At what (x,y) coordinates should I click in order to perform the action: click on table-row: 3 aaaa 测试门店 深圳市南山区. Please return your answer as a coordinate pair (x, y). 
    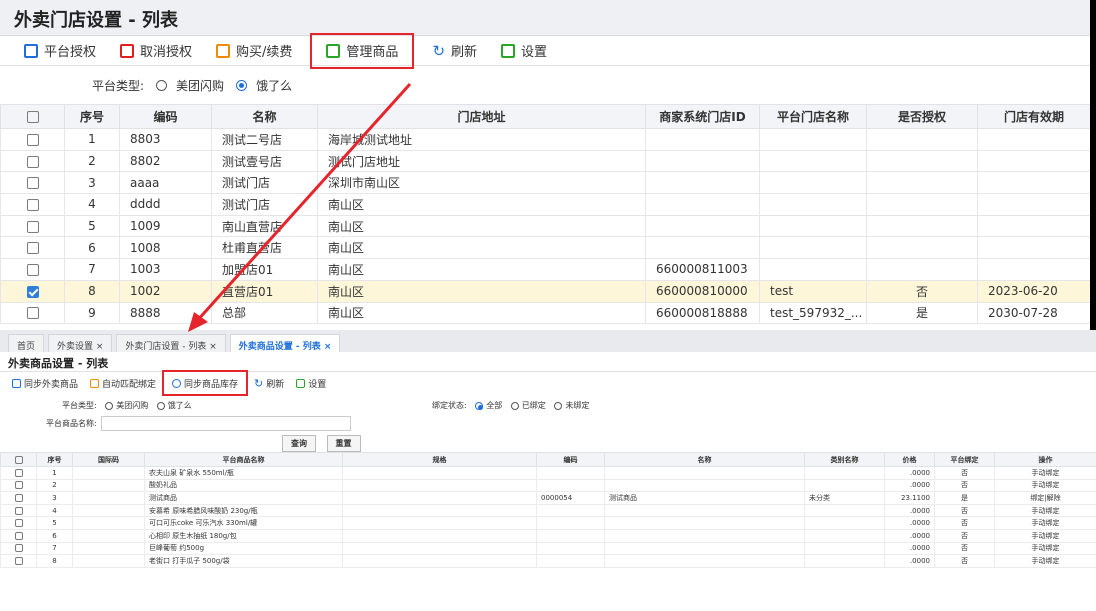
    Looking at the image, I should click on (545, 183).